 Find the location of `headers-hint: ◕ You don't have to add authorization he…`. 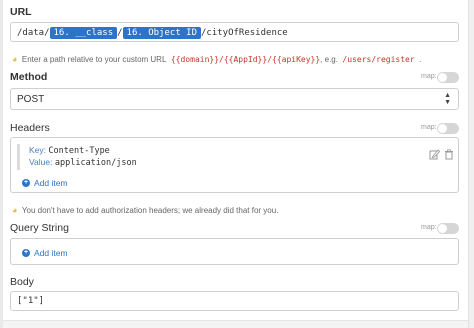

headers-hint: ◕ You don't have to add authorization he… is located at coordinates (145, 210).